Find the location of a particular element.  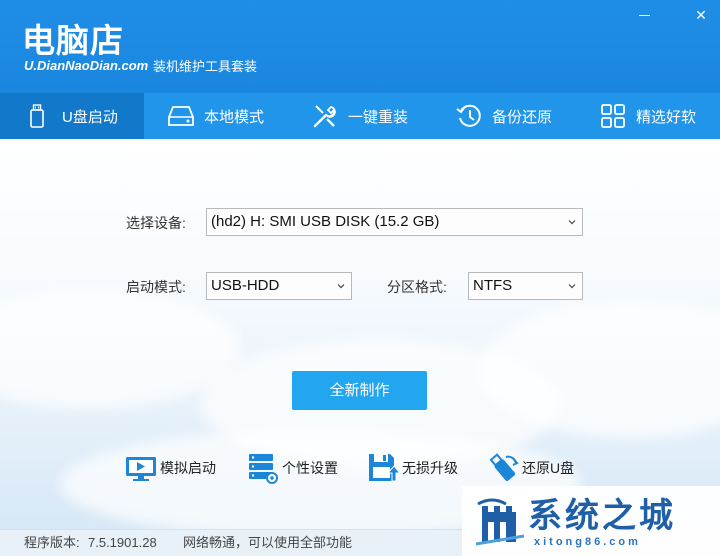

tab-one-click-reinstall: 一键重装 is located at coordinates (360, 116).